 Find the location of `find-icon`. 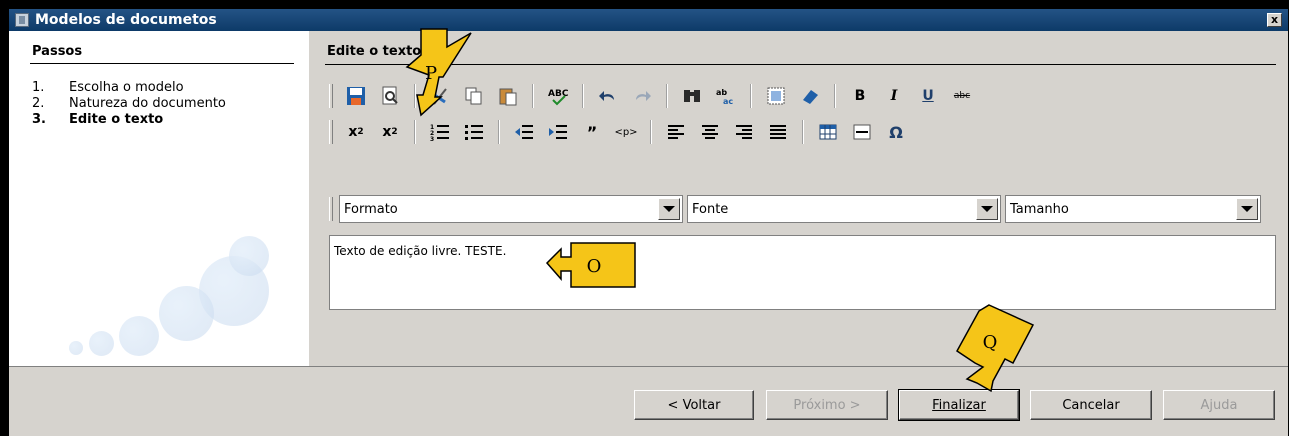

find-icon is located at coordinates (692, 96).